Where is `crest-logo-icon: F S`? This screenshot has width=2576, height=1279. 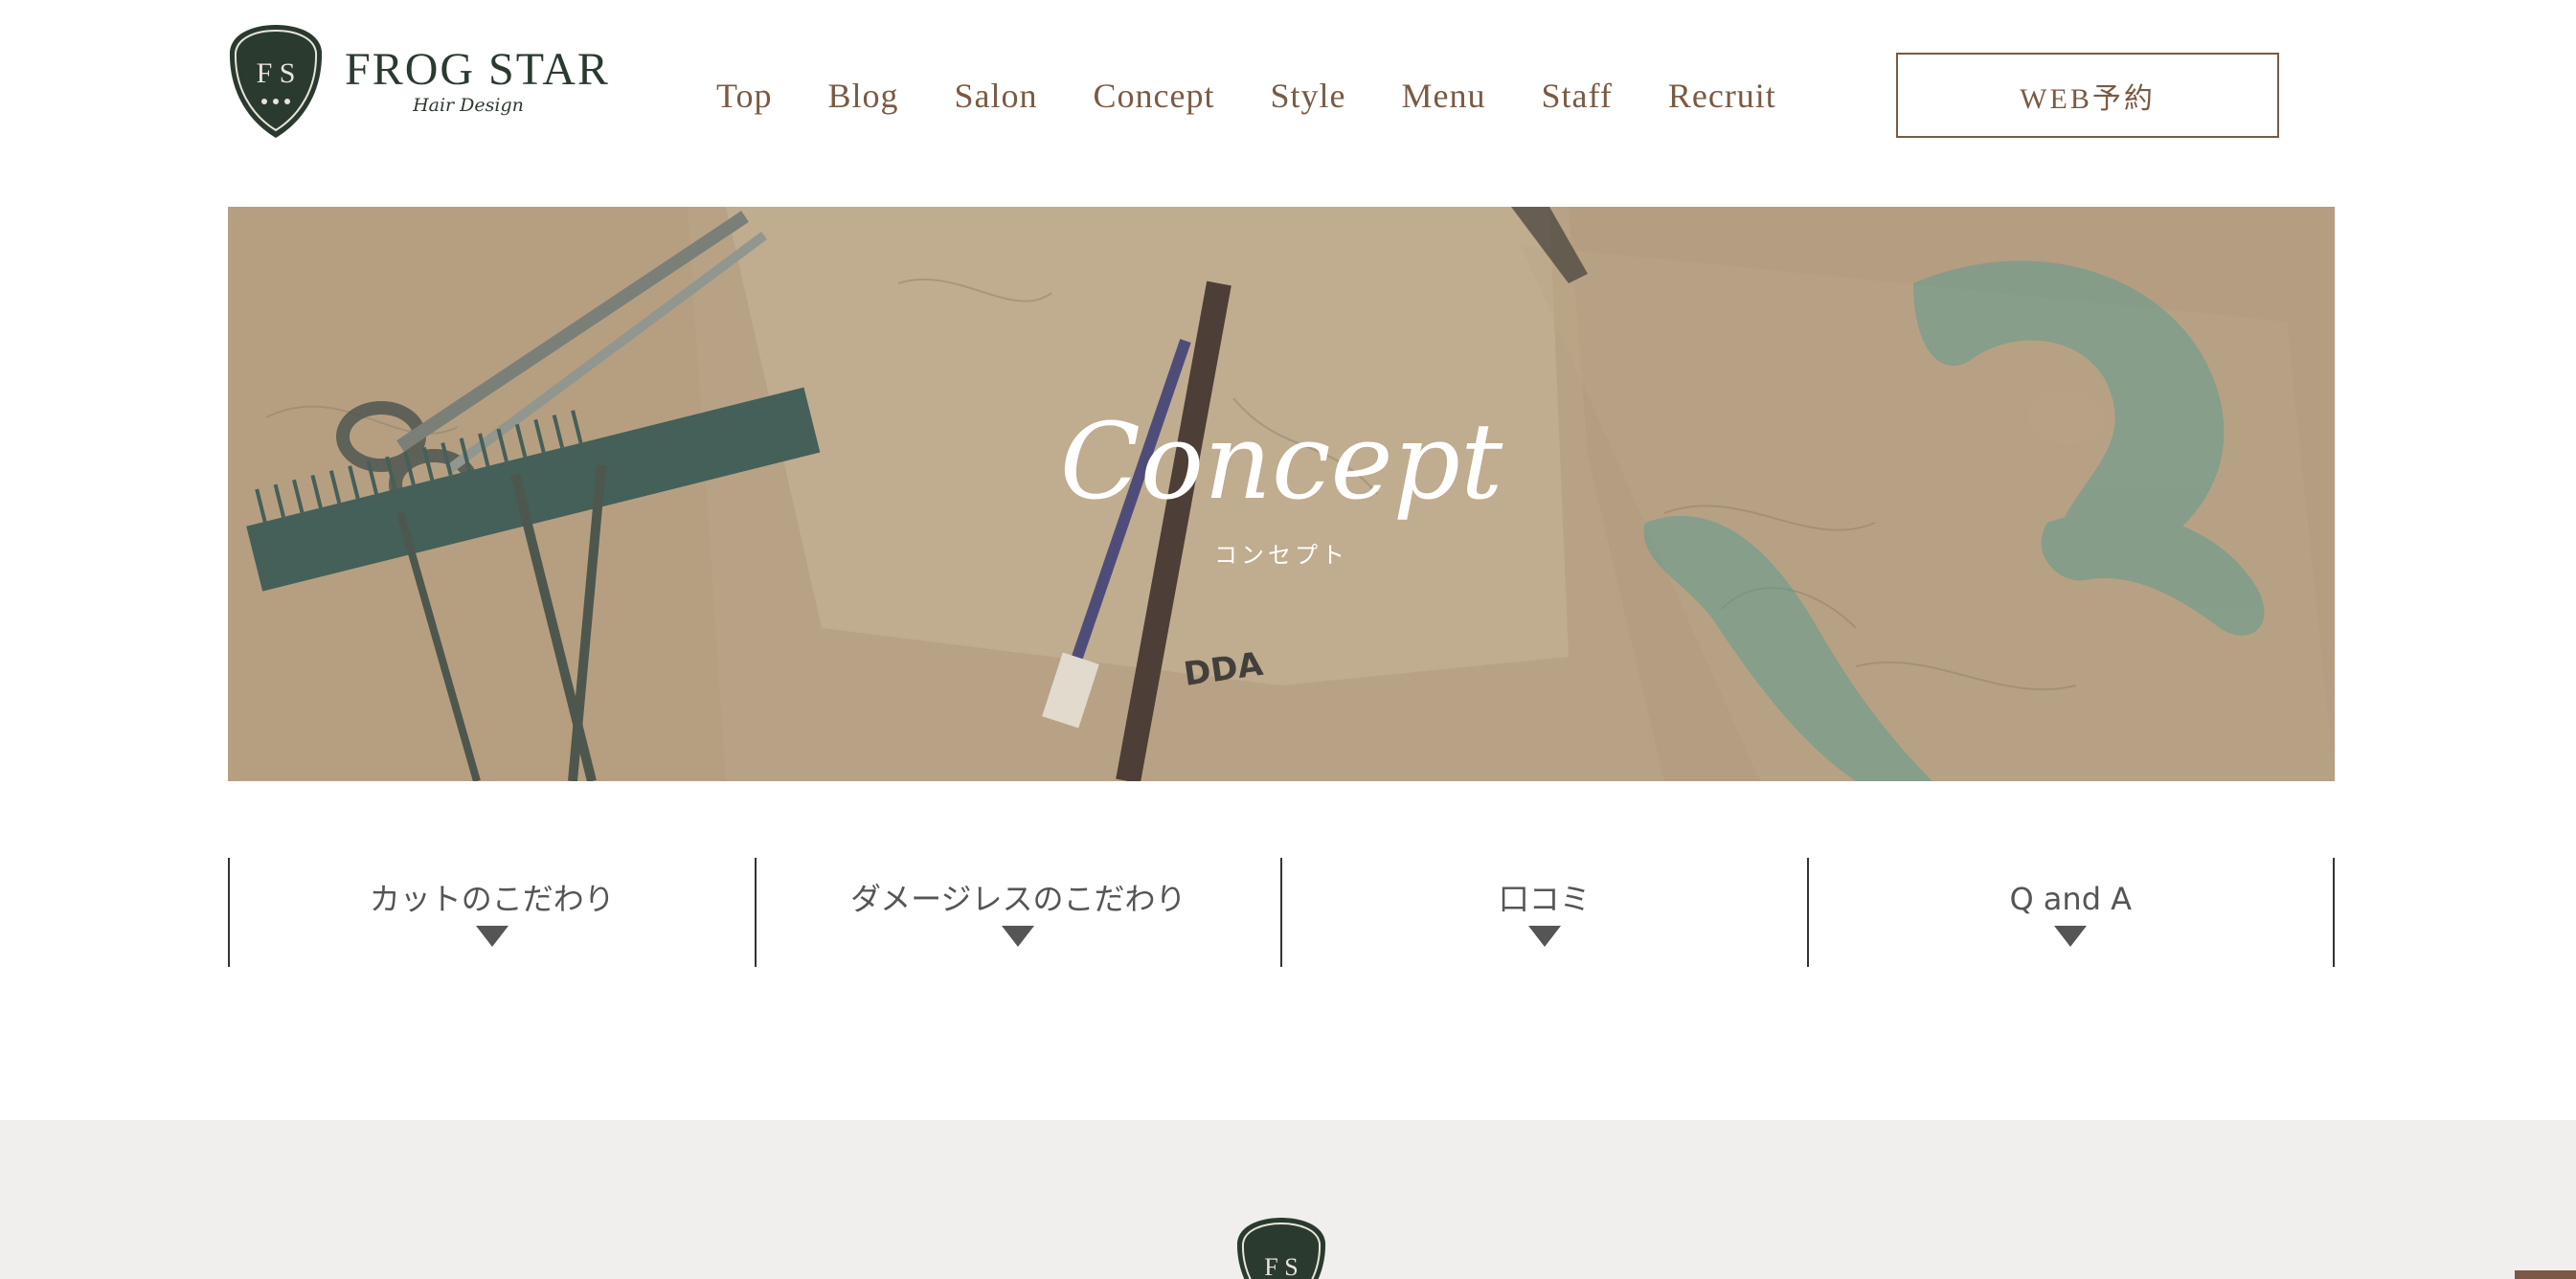 crest-logo-icon: F S is located at coordinates (276, 81).